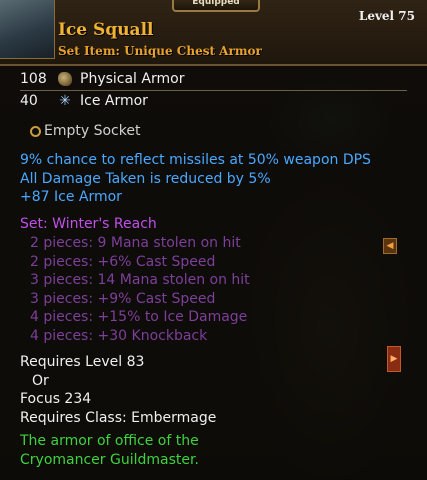  I want to click on requirement-class: Requires Class: Embermage, so click(118, 418).